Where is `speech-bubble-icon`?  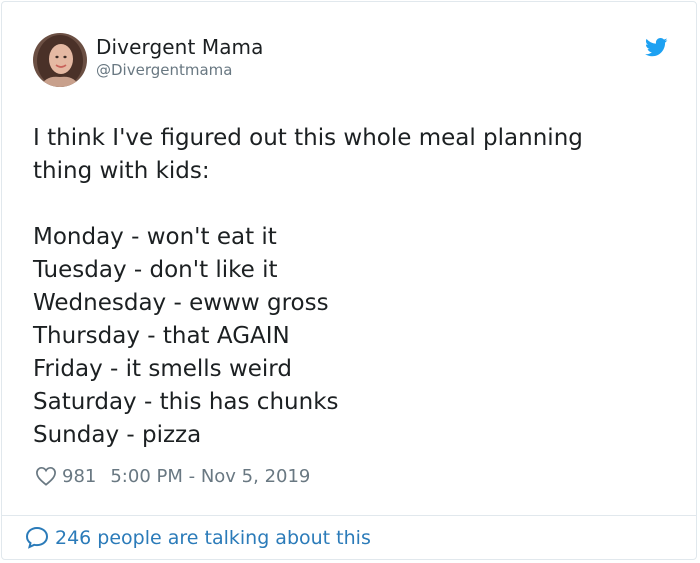
speech-bubble-icon is located at coordinates (37, 537).